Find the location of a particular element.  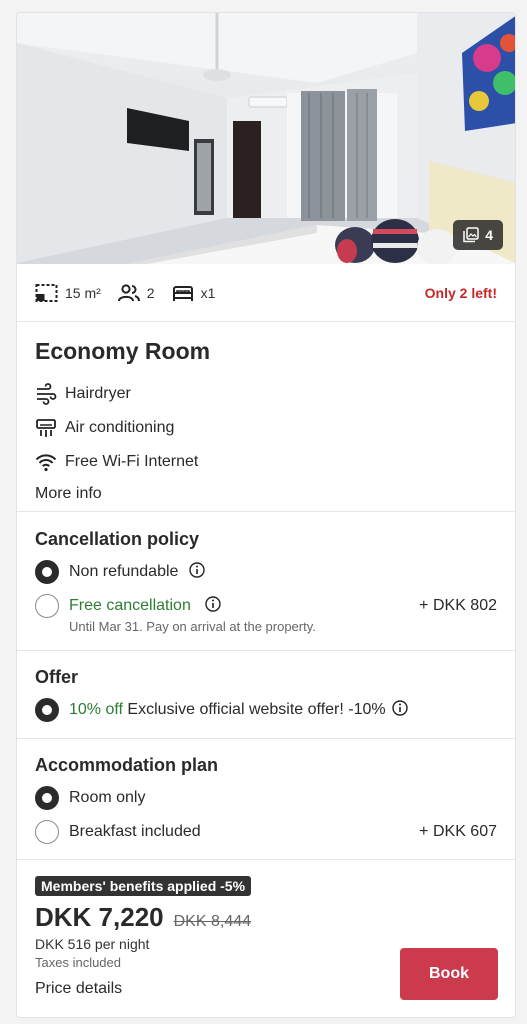

amenity-air-conditioning: Air conditioning is located at coordinates (266, 428).